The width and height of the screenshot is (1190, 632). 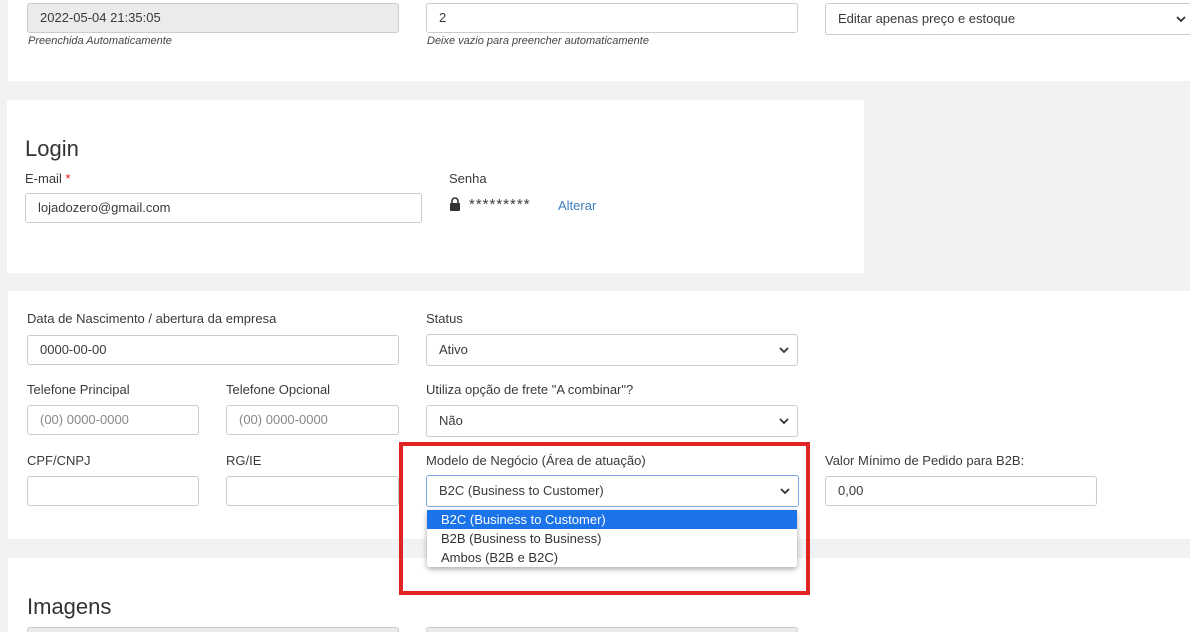 I want to click on password-label: Senha, so click(x=468, y=178).